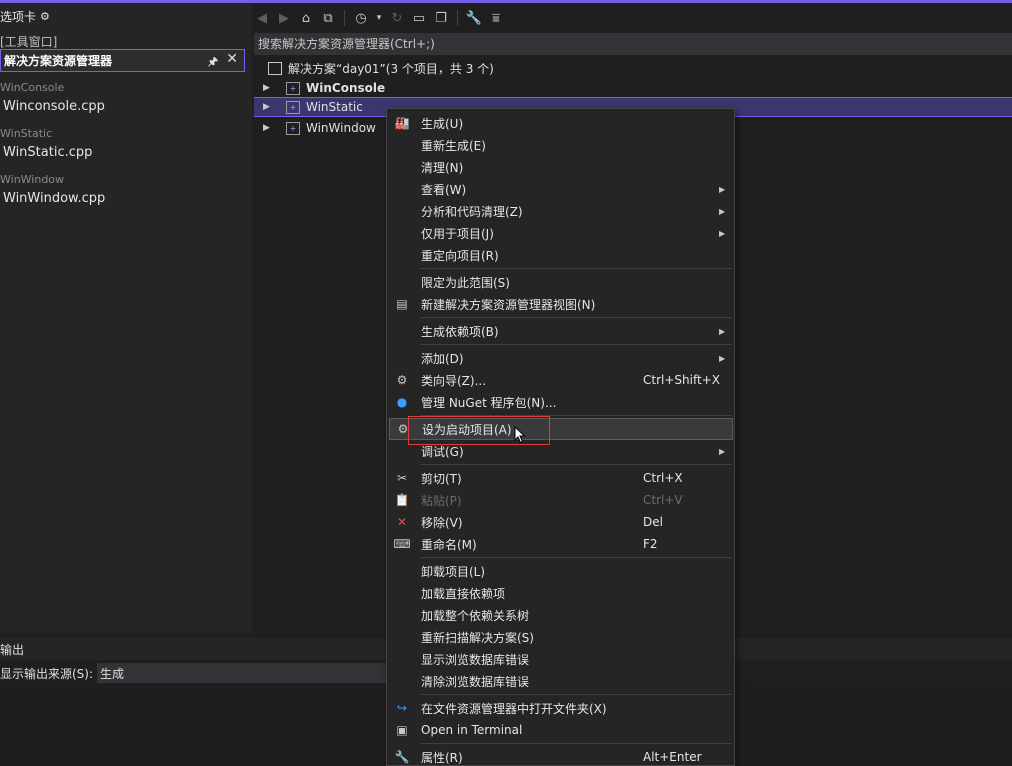 The width and height of the screenshot is (1012, 766). Describe the element at coordinates (442, 358) in the screenshot. I see `menu-item-label: 添加(D)` at that location.